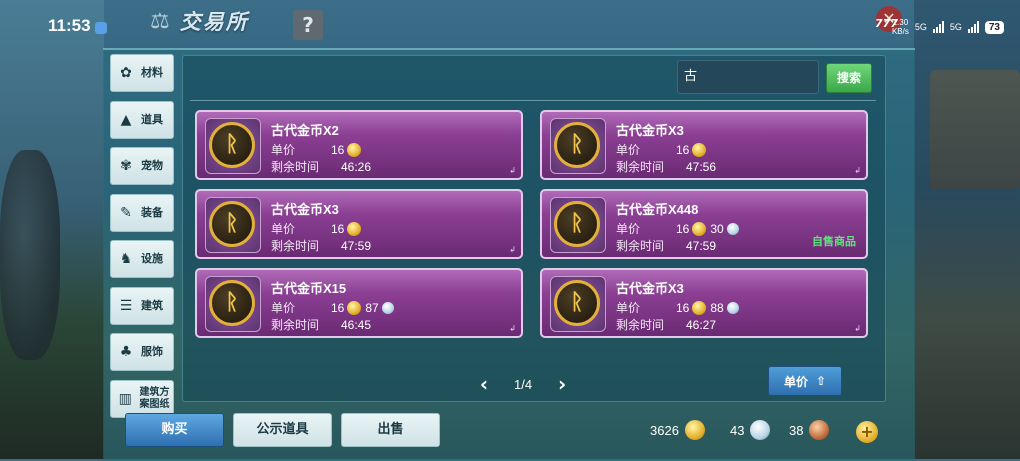 The height and width of the screenshot is (461, 1020). What do you see at coordinates (562, 384) in the screenshot?
I see `next-page-button: ›` at bounding box center [562, 384].